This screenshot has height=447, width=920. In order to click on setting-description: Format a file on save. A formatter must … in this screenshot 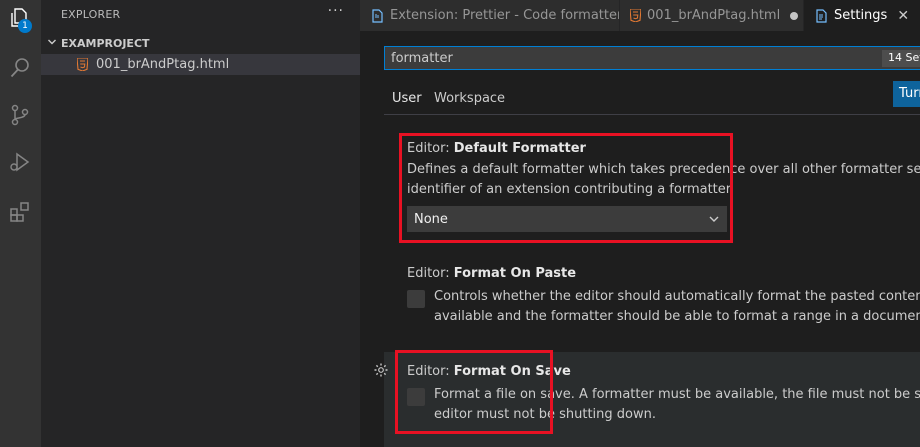, I will do `click(677, 394)`.